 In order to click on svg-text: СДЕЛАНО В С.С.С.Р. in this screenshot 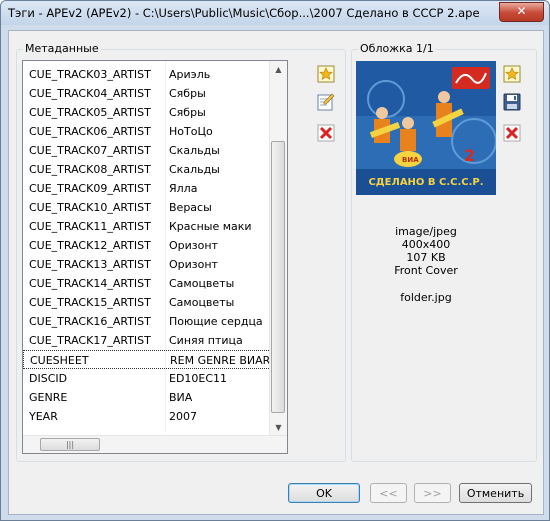, I will do `click(425, 182)`.